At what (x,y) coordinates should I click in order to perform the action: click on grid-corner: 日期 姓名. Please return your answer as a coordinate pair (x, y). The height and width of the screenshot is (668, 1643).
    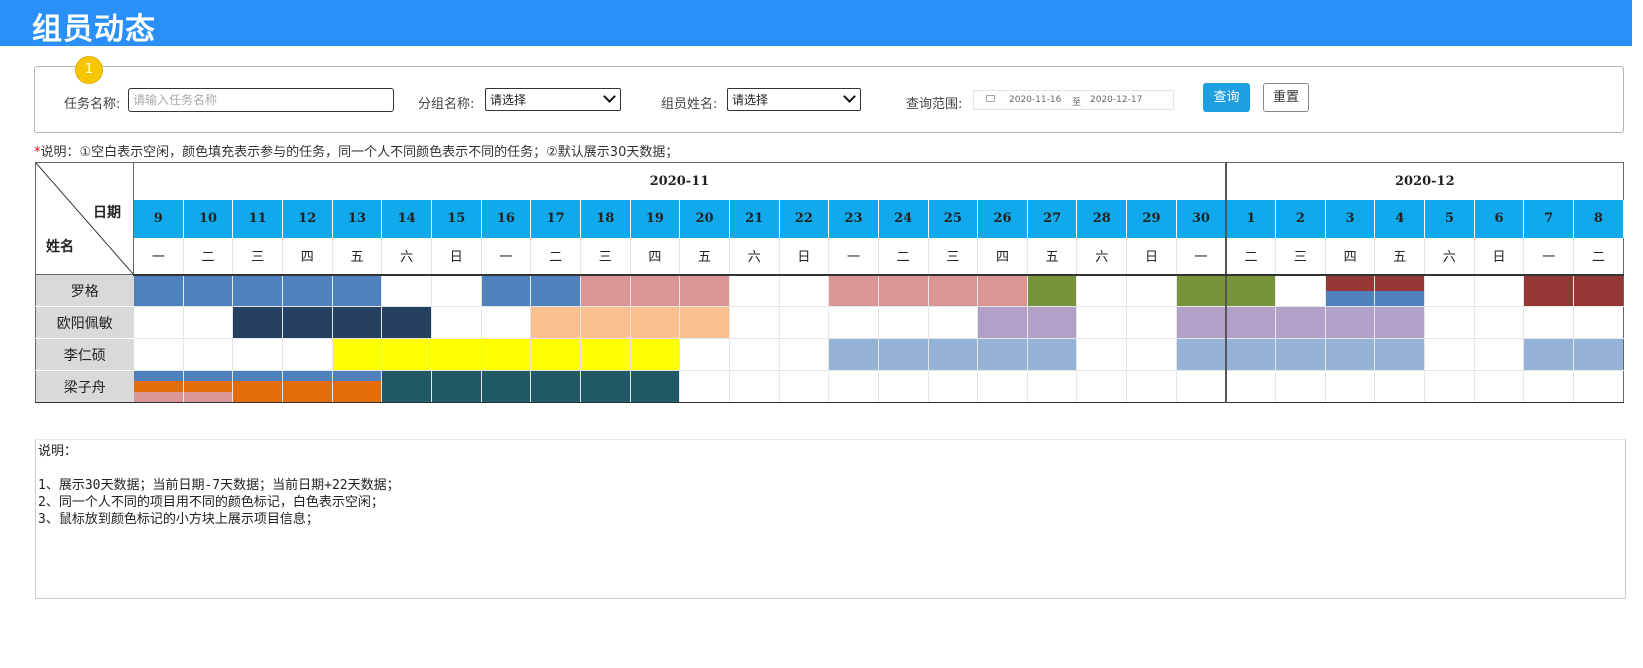
    Looking at the image, I should click on (84, 218).